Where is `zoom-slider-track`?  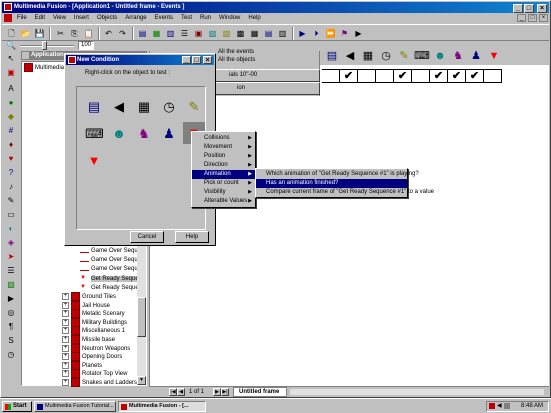 zoom-slider-track is located at coordinates (47, 46).